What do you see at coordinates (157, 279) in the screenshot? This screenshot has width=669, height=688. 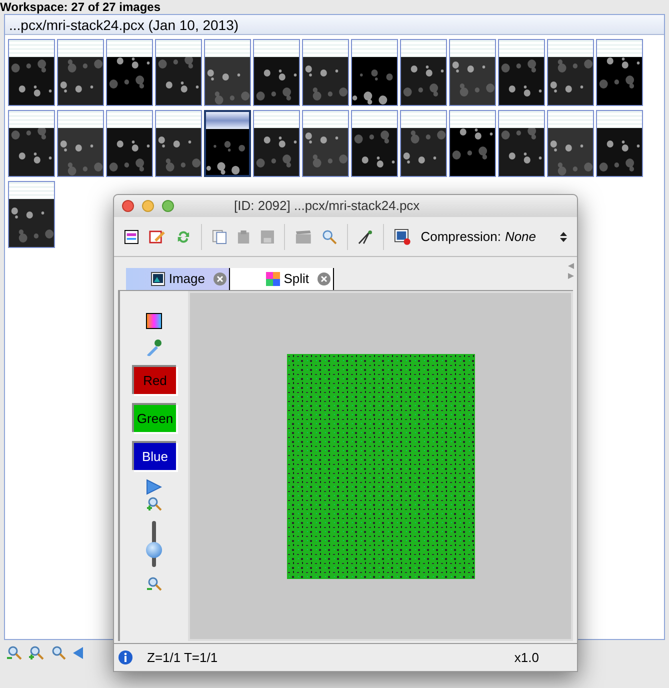 I see `image-icon` at bounding box center [157, 279].